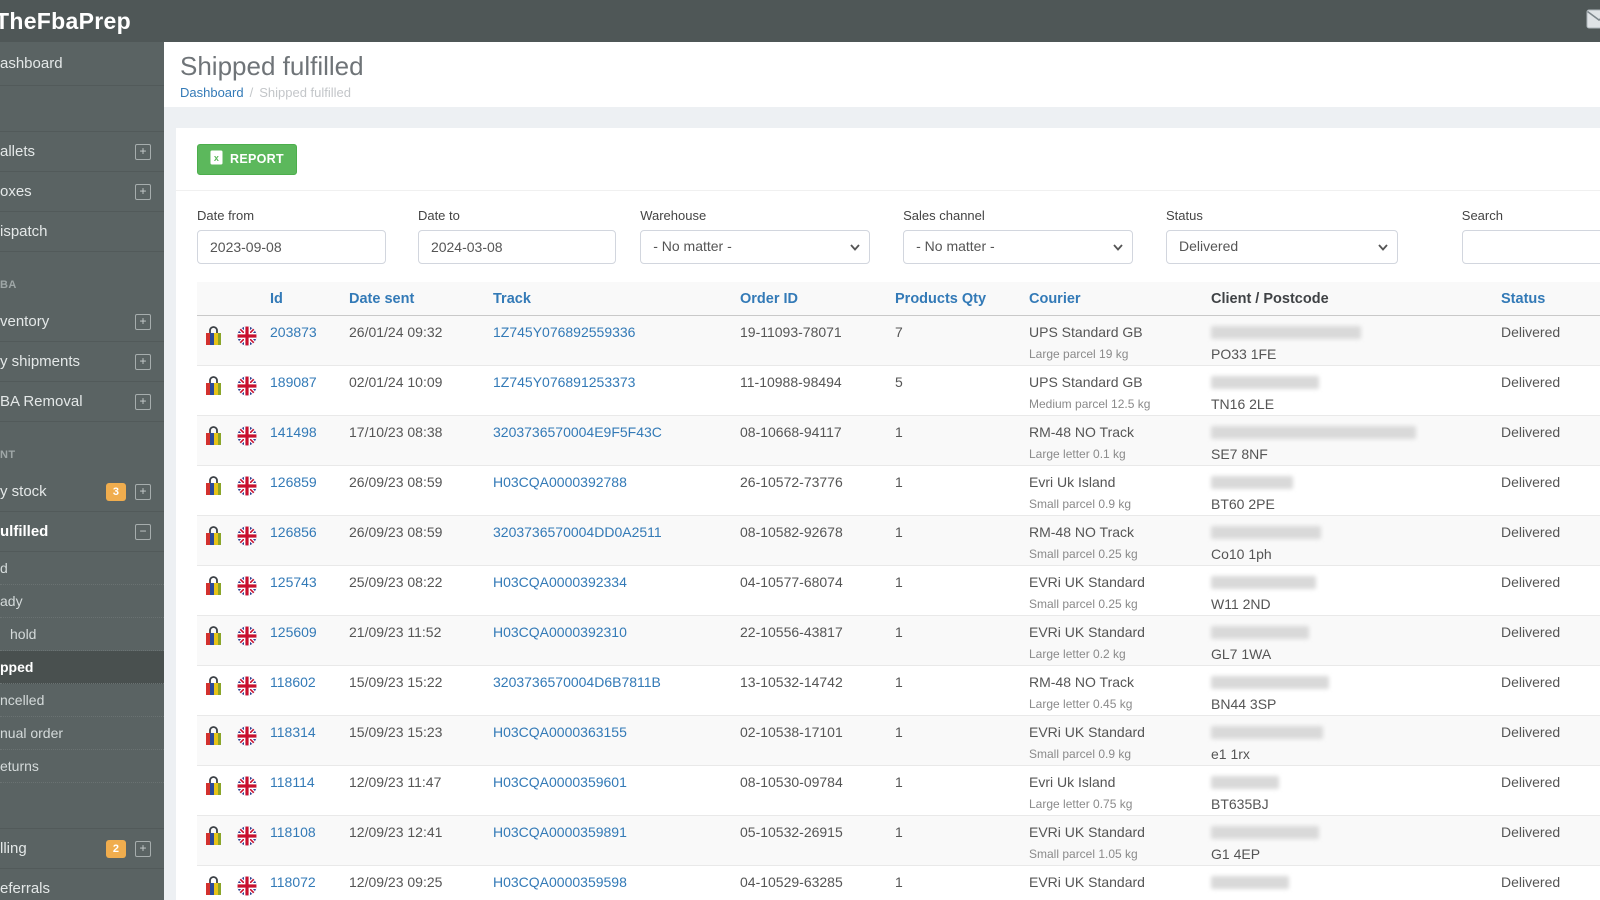 This screenshot has height=900, width=1600. Describe the element at coordinates (564, 382) in the screenshot. I see `tracking-number-link: 1Z745Y076891253373` at that location.